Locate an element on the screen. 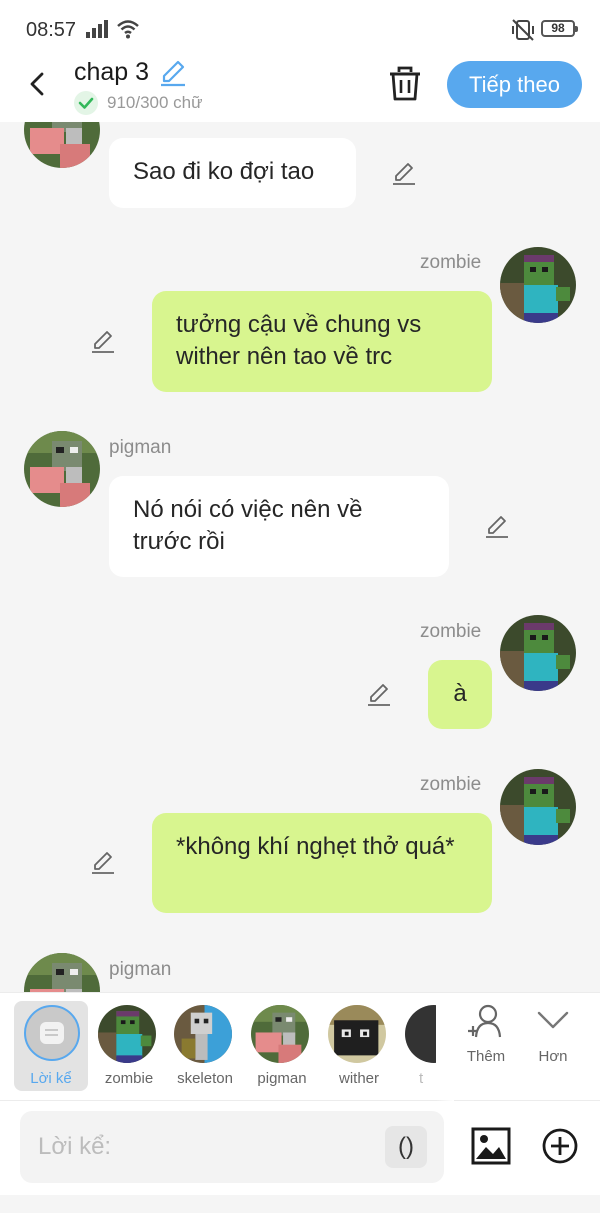 This screenshot has height=1213, width=600. narration-input is located at coordinates (232, 1147).